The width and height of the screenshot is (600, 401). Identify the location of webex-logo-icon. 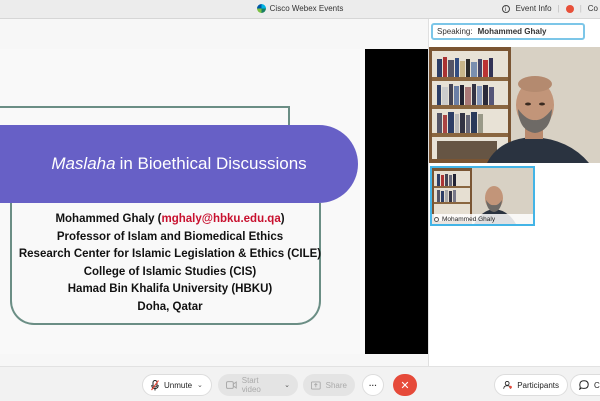
(261, 8).